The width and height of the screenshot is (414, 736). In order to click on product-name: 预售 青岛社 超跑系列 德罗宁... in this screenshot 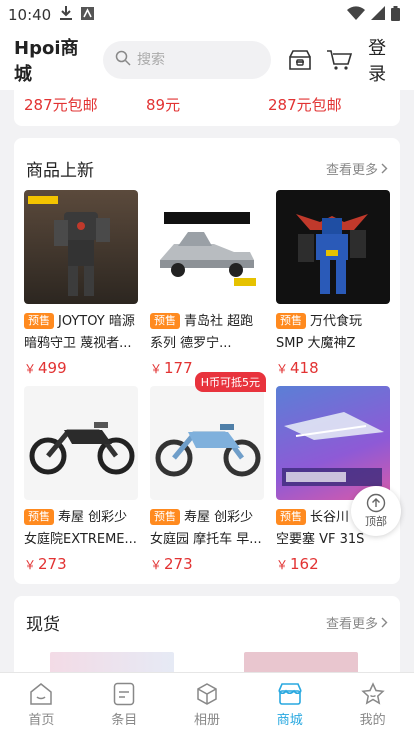, I will do `click(207, 333)`.